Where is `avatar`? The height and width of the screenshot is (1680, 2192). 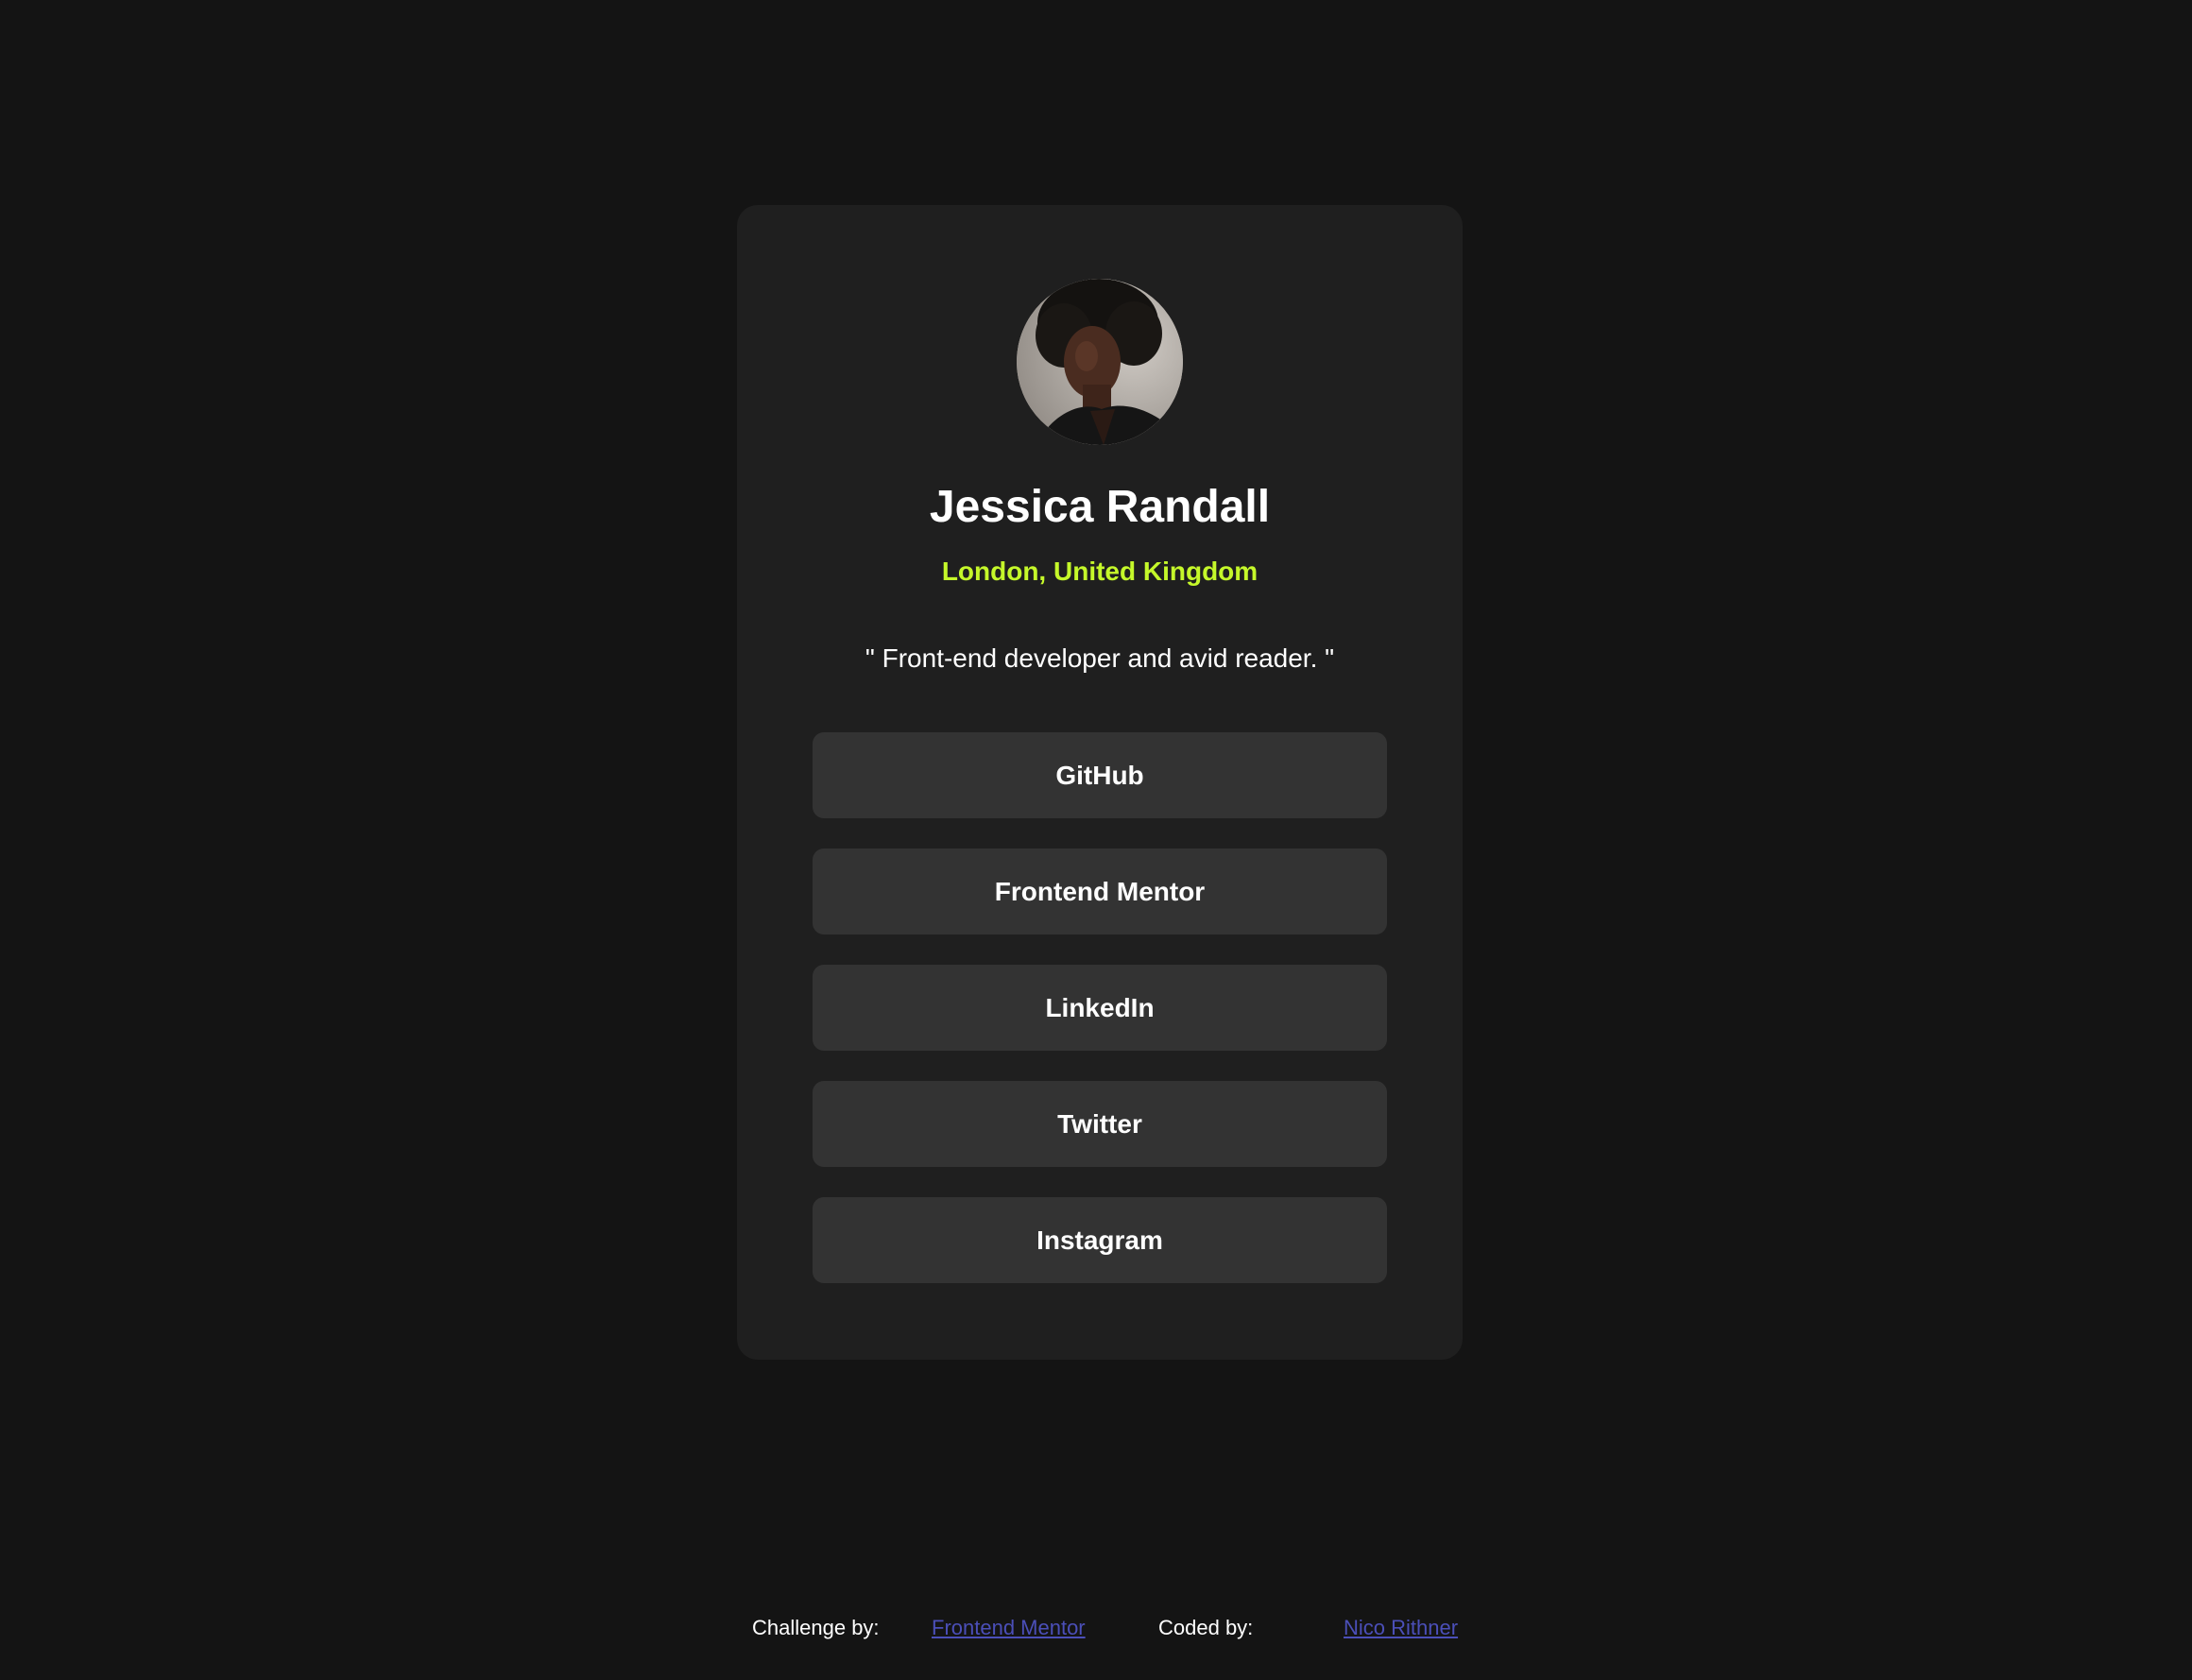 avatar is located at coordinates (1100, 362).